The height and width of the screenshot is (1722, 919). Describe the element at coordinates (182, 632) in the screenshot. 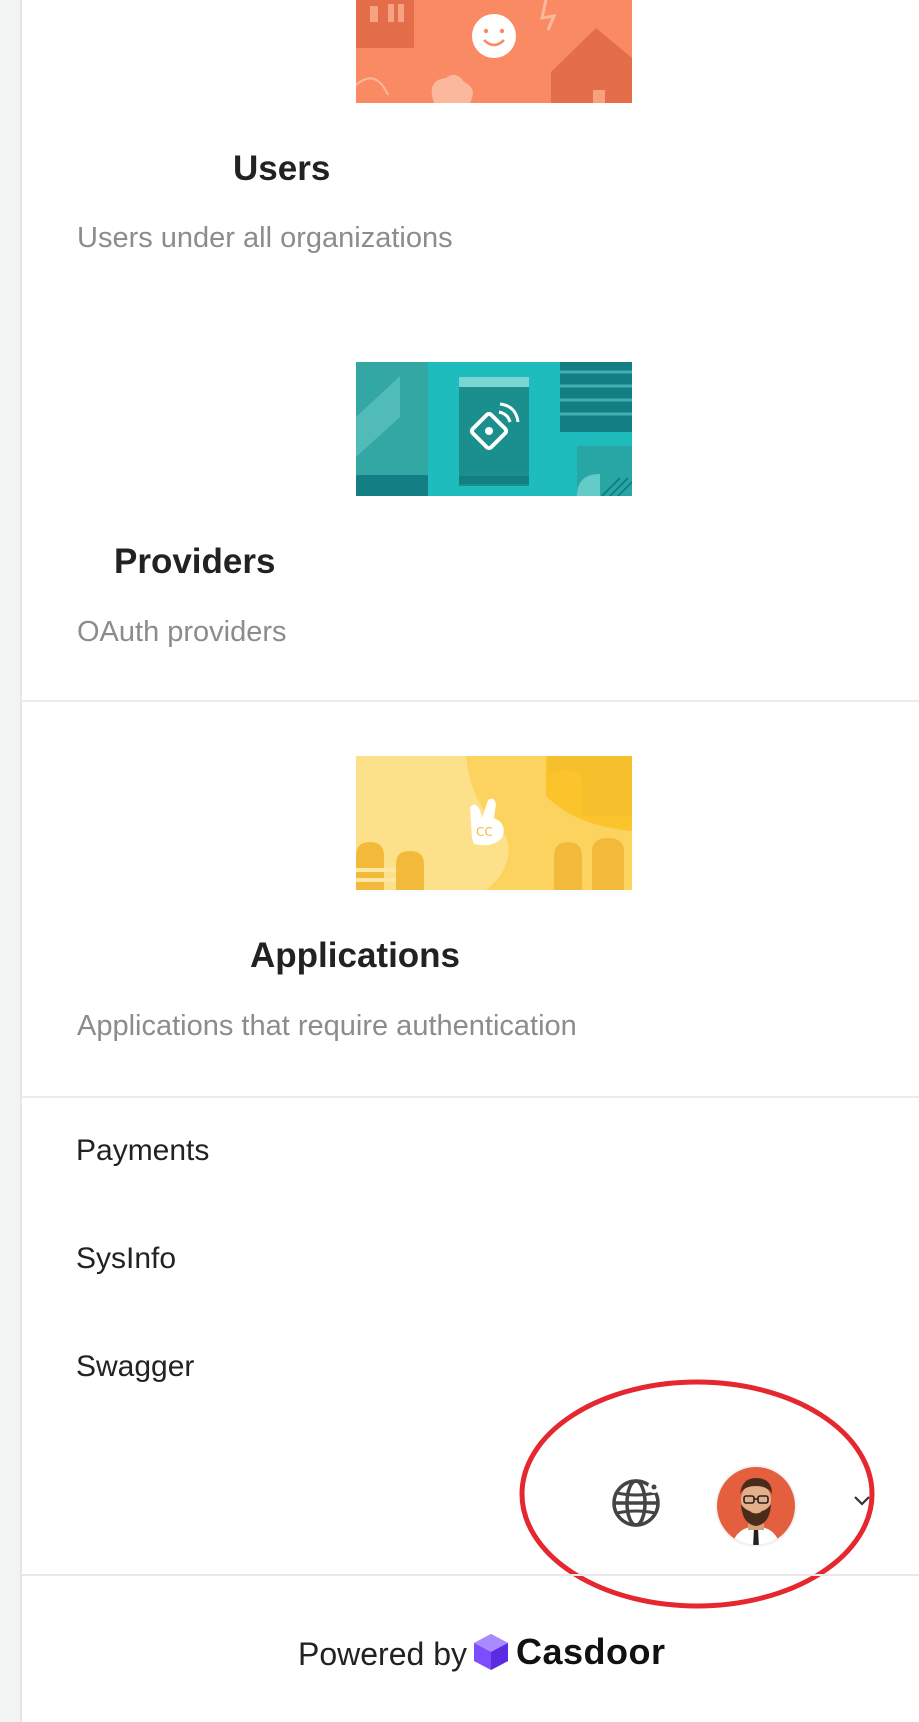

I see `providers-card-description: OAuth providers` at that location.